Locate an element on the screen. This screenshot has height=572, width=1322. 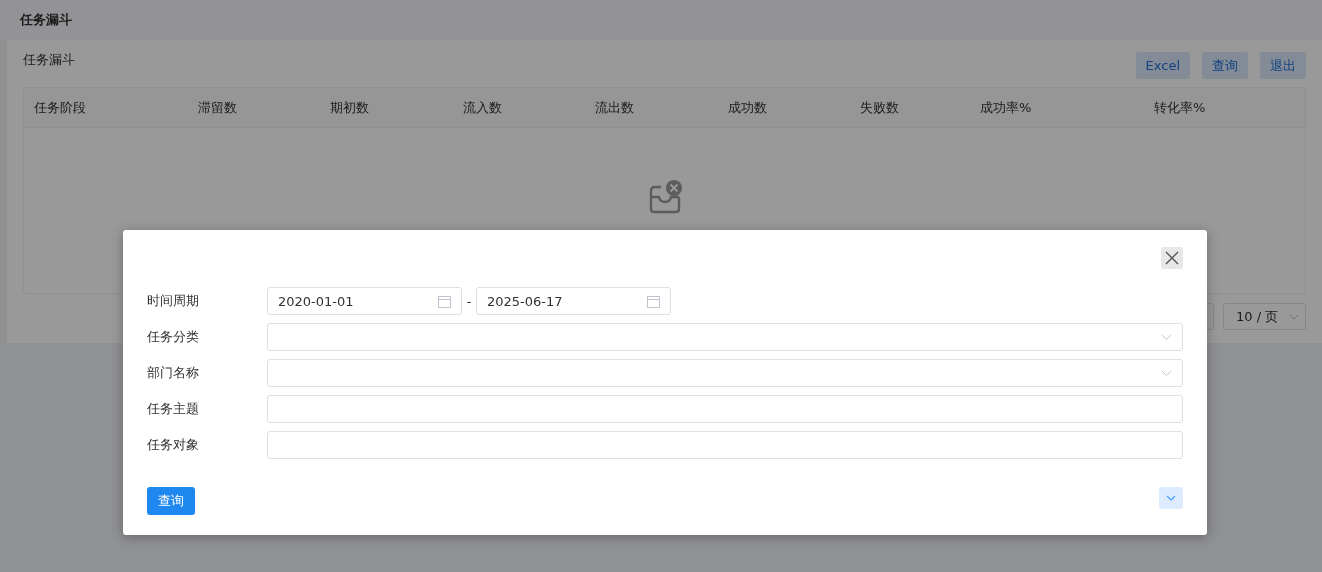
date-field: 2025-06-17 is located at coordinates (573, 301).